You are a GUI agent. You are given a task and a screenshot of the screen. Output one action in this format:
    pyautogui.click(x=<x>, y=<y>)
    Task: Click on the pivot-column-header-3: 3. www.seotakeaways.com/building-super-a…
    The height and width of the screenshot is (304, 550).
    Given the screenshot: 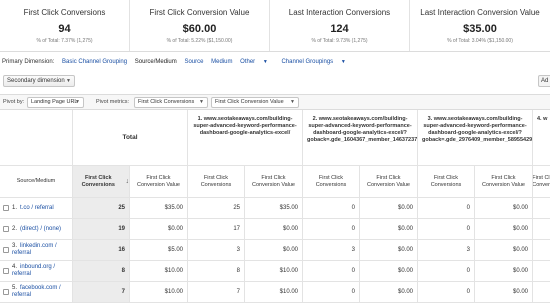 What is the action you would take?
    pyautogui.click(x=475, y=138)
    